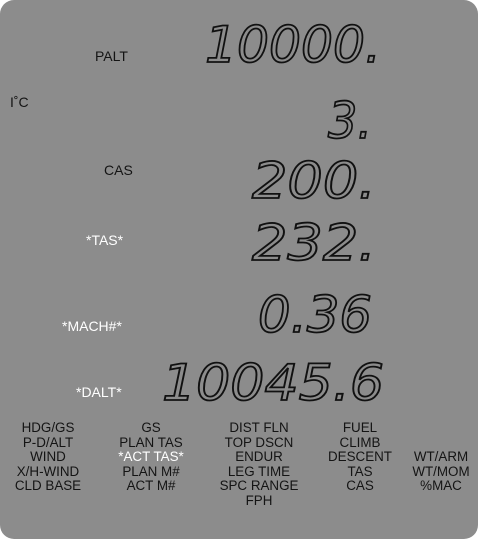 The height and width of the screenshot is (539, 478). Describe the element at coordinates (19, 102) in the screenshot. I see `temp-label: I˚C` at that location.